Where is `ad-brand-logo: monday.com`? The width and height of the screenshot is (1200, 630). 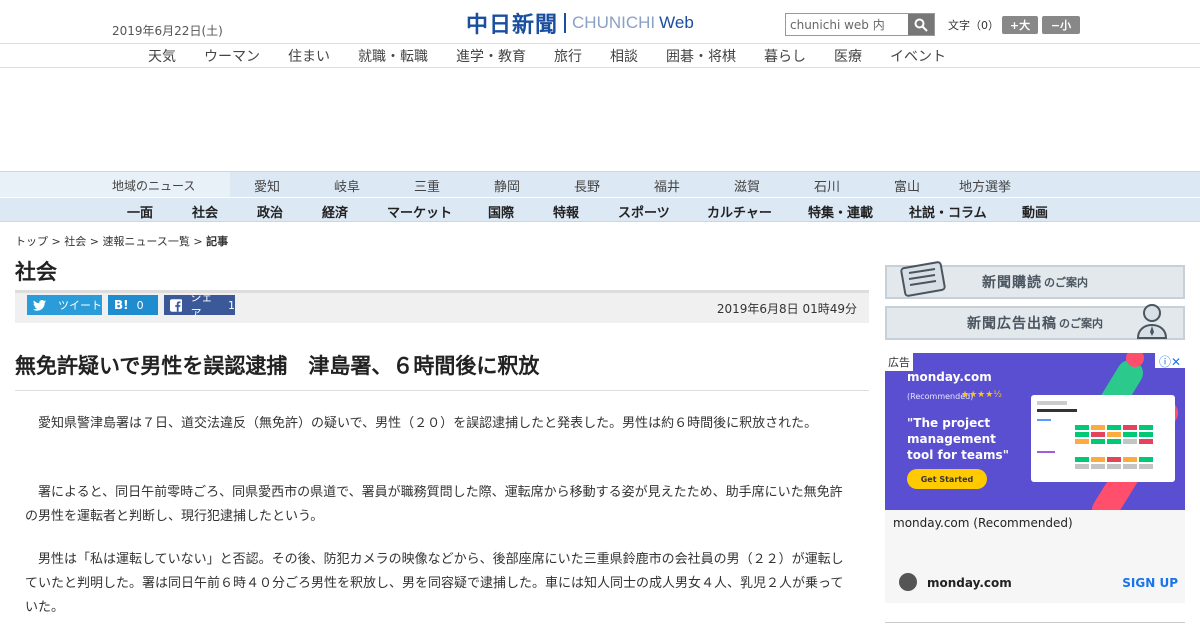 ad-brand-logo: monday.com is located at coordinates (949, 377).